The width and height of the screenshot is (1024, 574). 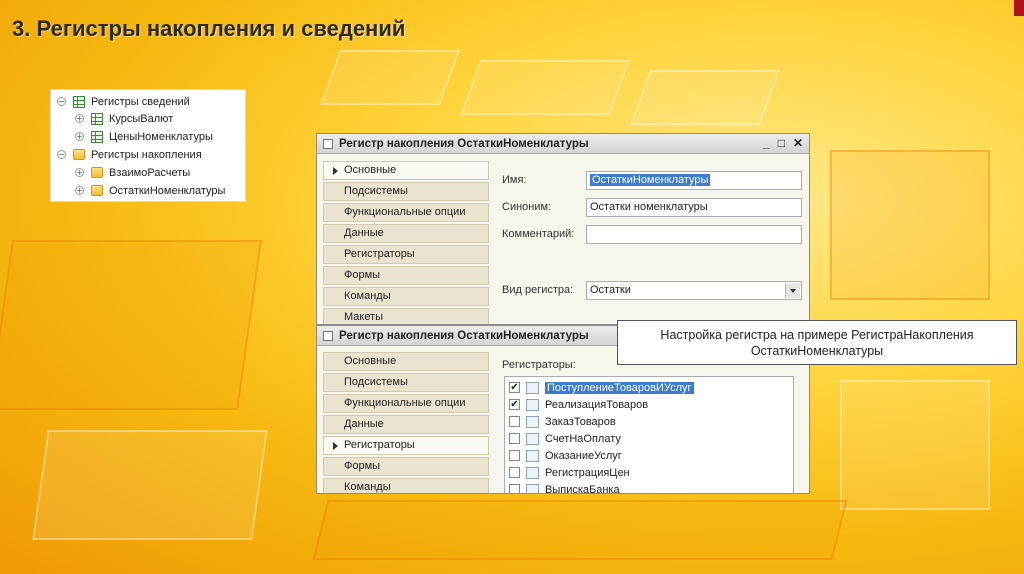 I want to click on maximize-icon: □, so click(x=781, y=143).